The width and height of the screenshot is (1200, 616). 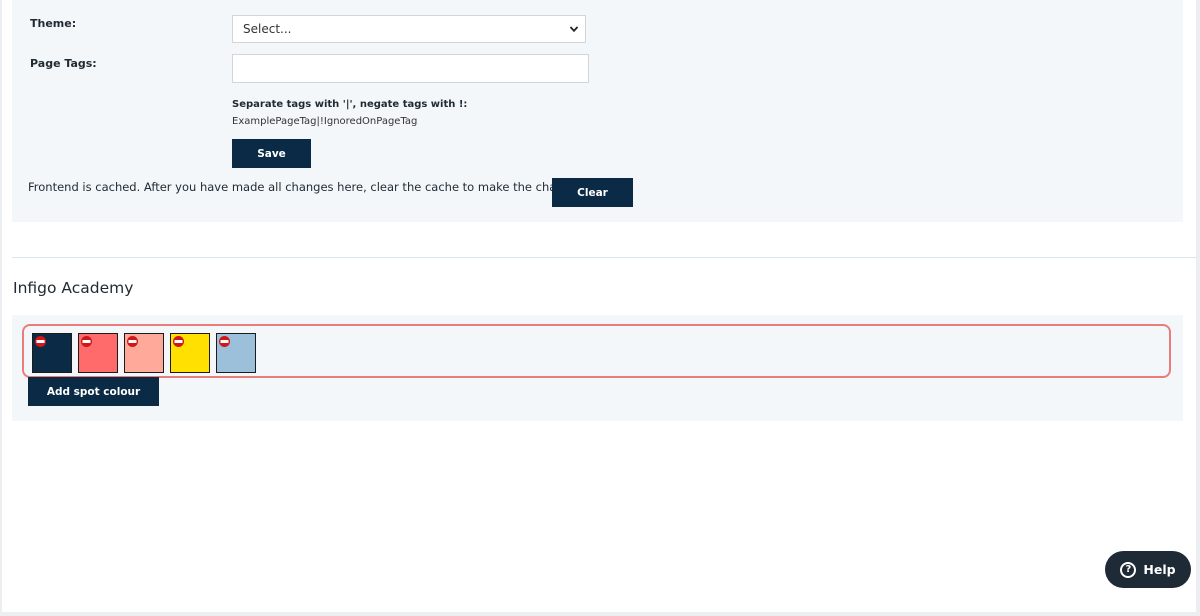 What do you see at coordinates (325, 121) in the screenshot?
I see `tags-help-example: ExamplePageTag|!IgnoredOnPageTag` at bounding box center [325, 121].